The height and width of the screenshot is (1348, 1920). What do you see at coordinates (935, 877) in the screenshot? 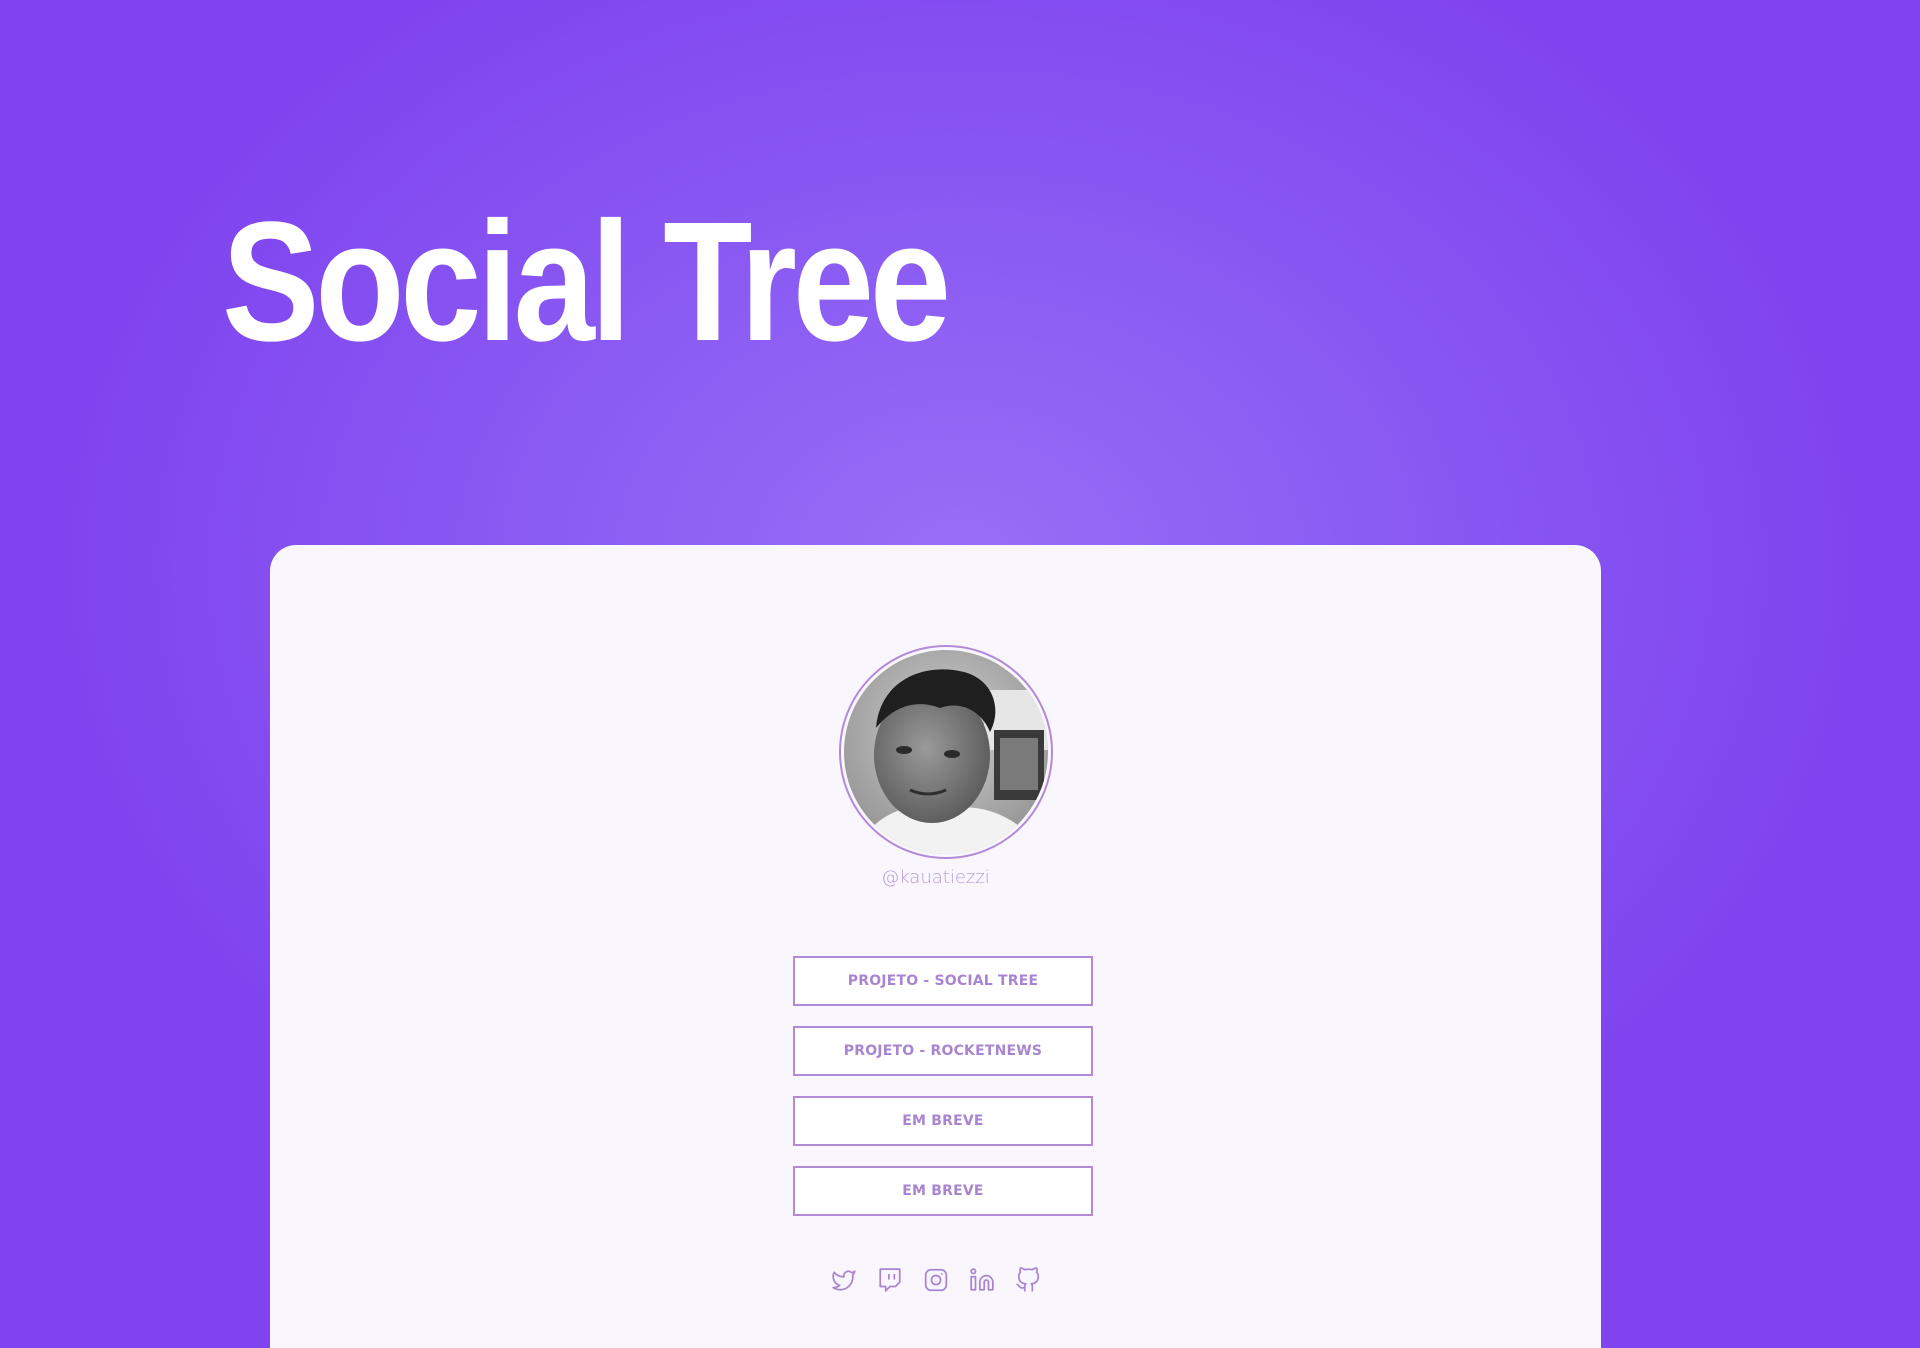
I see `username: @kauatiezzi` at bounding box center [935, 877].